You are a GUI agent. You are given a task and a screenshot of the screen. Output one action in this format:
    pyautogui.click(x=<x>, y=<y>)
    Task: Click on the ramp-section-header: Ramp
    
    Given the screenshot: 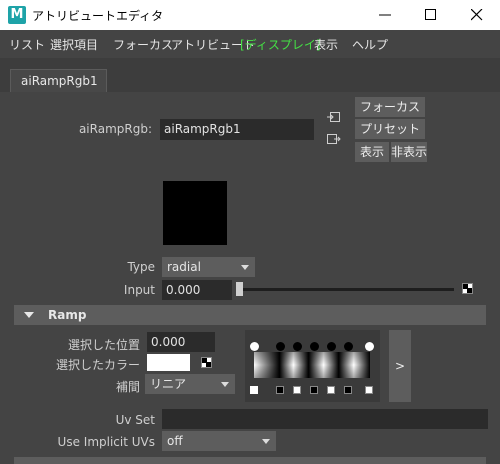 What is the action you would take?
    pyautogui.click(x=250, y=315)
    